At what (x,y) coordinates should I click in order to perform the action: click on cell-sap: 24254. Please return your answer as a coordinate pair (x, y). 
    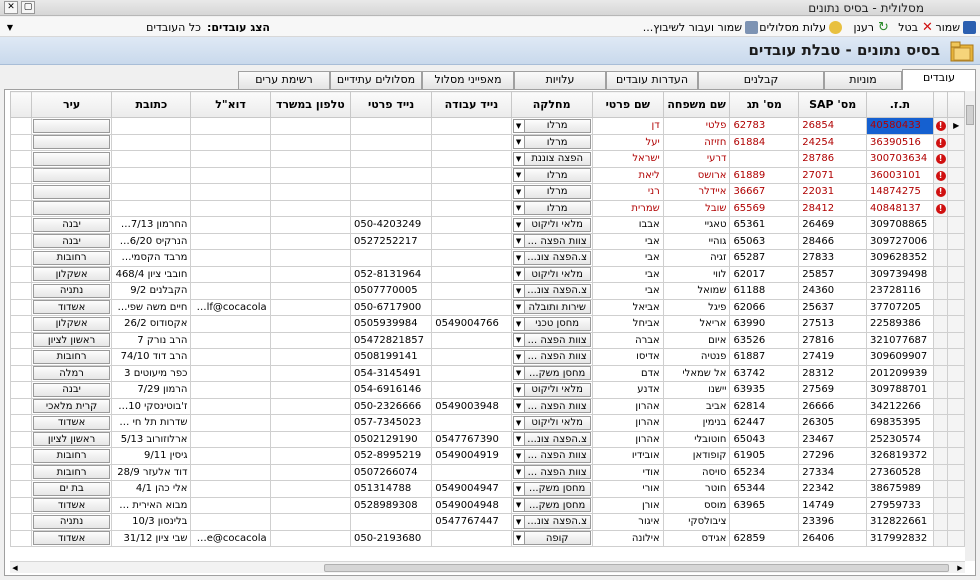
    Looking at the image, I should click on (833, 142).